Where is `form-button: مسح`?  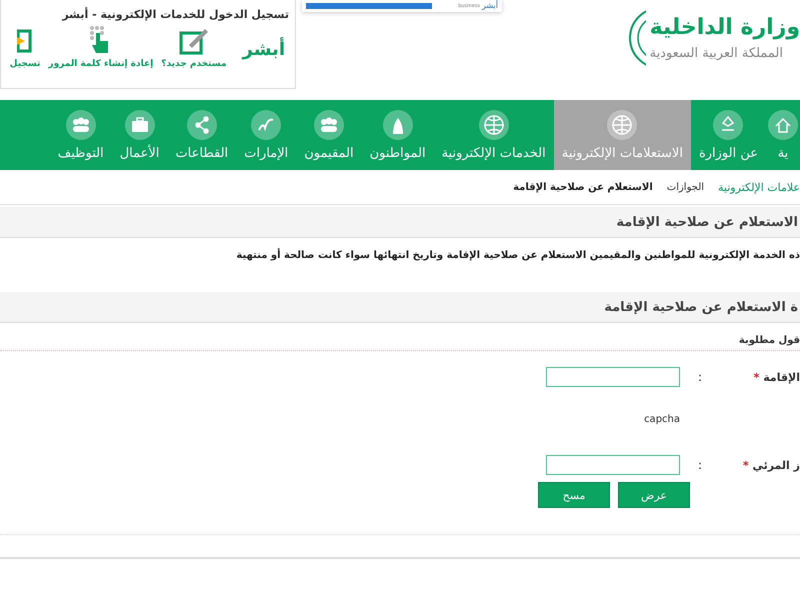
form-button: مسح is located at coordinates (574, 495).